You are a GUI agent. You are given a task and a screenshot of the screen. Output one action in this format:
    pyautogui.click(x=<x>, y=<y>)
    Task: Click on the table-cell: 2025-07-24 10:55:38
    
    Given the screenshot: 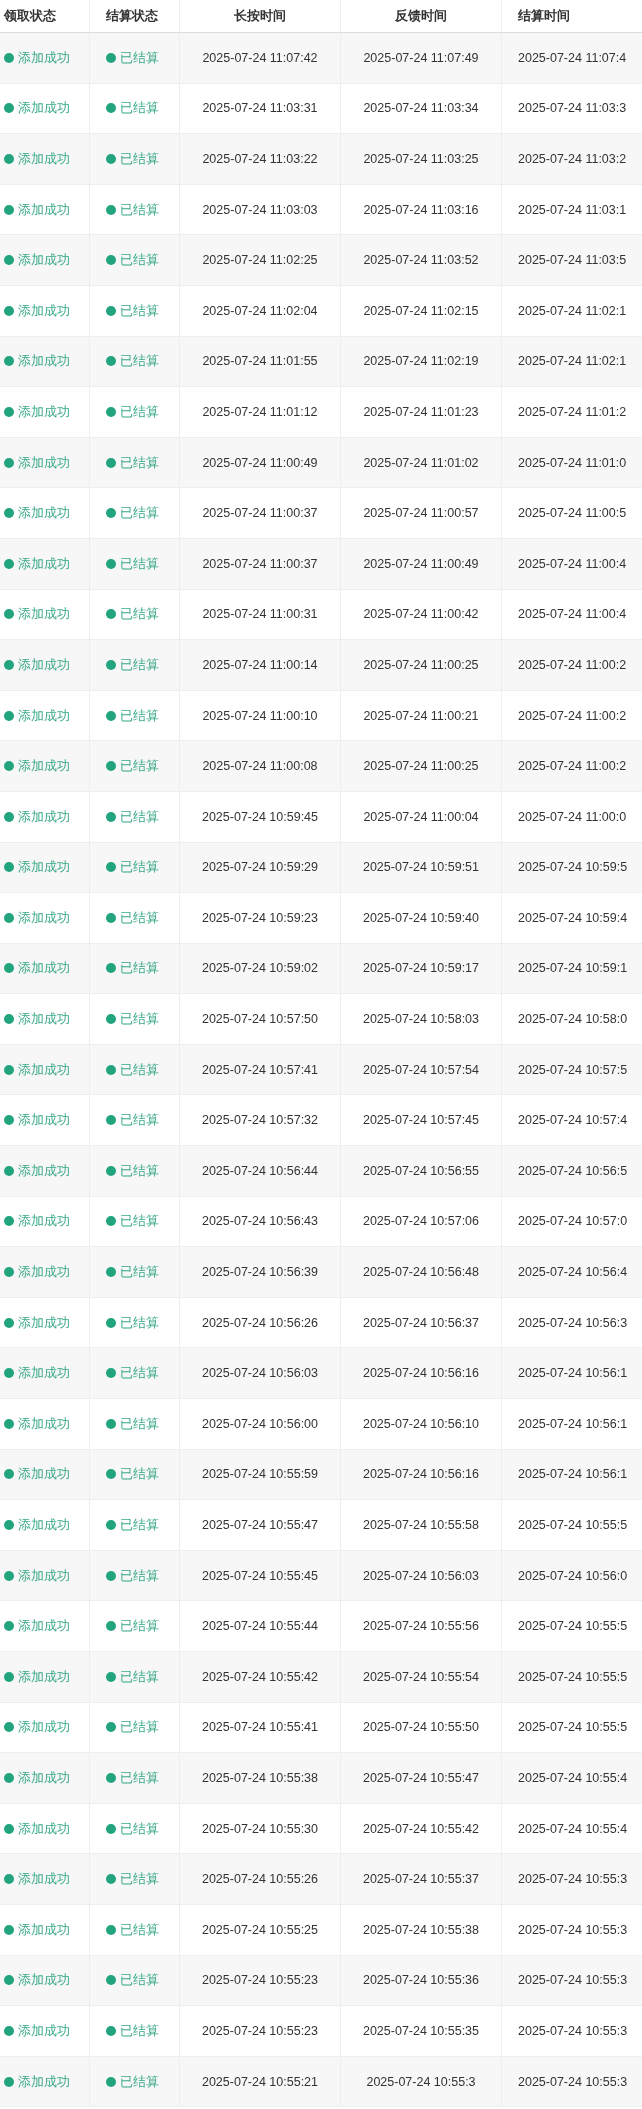 What is the action you would take?
    pyautogui.click(x=421, y=1929)
    